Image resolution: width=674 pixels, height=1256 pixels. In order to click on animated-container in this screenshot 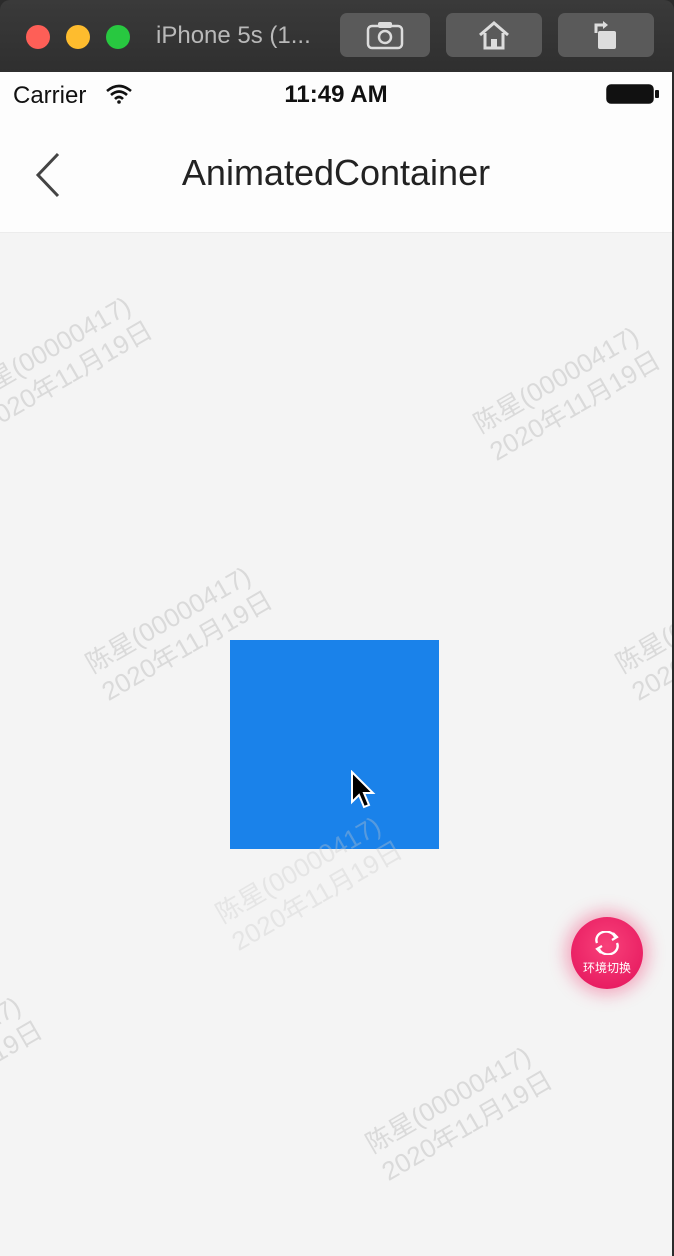, I will do `click(334, 744)`.